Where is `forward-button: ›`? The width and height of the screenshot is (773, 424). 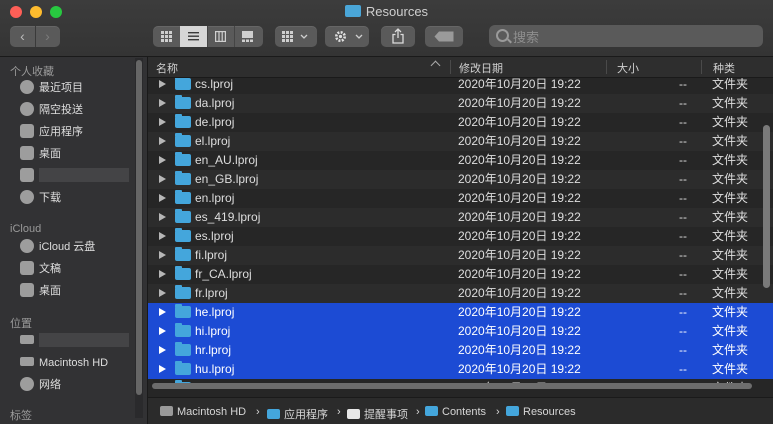
forward-button: › is located at coordinates (47, 36).